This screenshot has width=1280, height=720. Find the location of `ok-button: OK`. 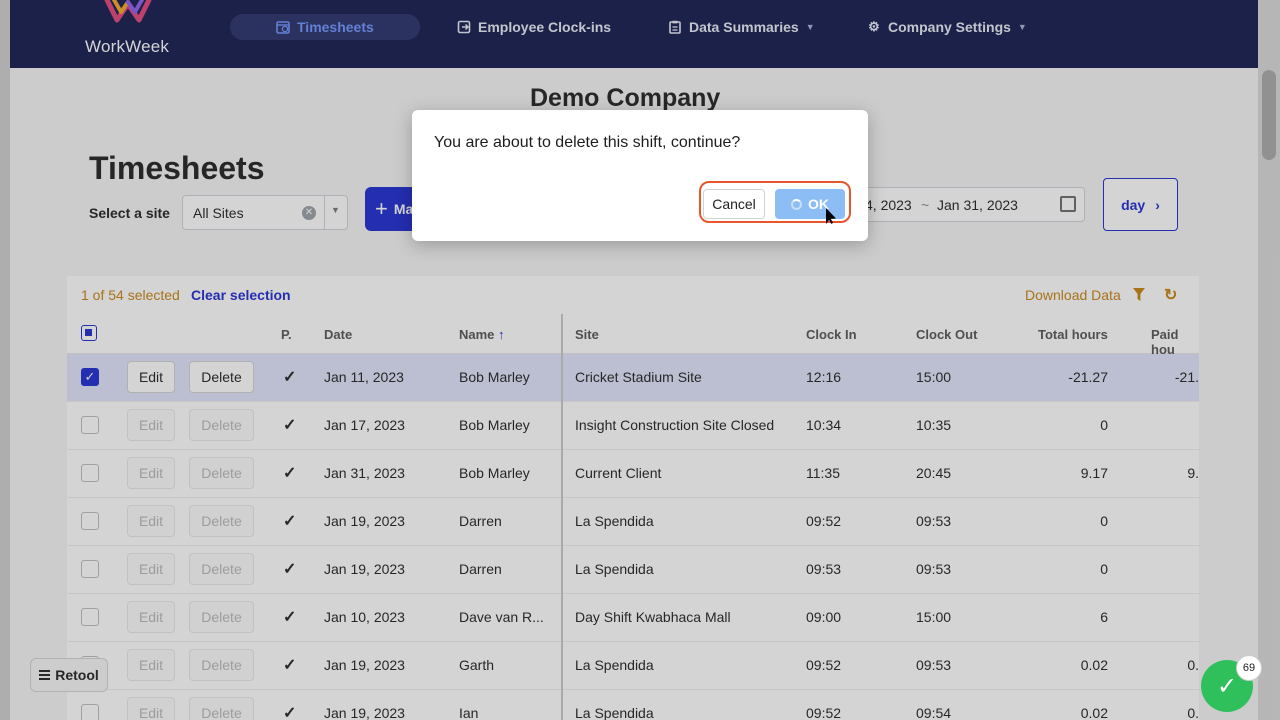

ok-button: OK is located at coordinates (810, 204).